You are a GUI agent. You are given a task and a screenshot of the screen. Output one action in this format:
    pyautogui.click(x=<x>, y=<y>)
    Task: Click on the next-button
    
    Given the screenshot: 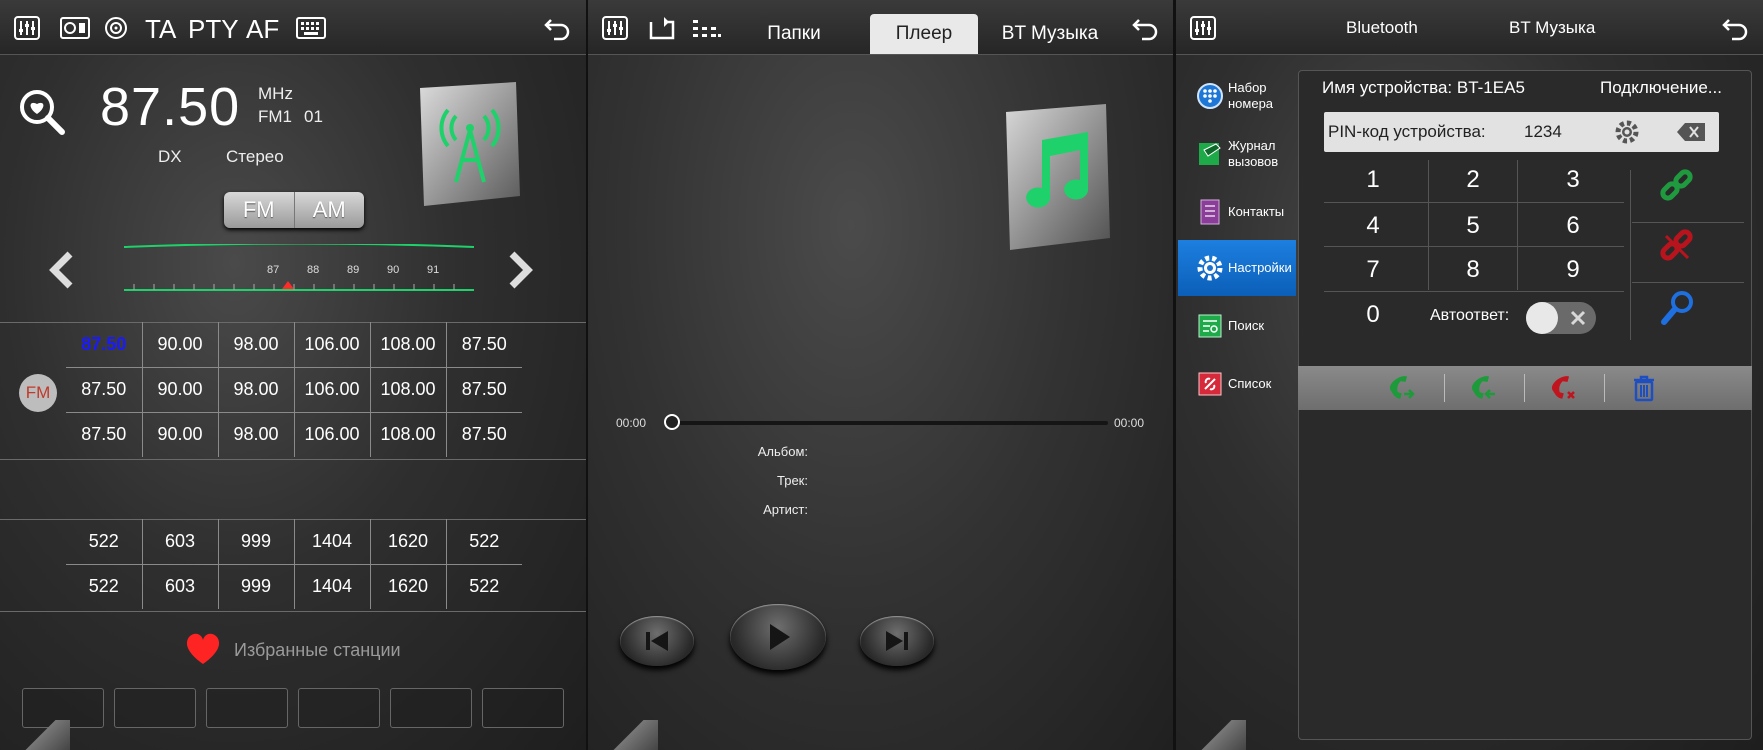 What is the action you would take?
    pyautogui.click(x=897, y=641)
    